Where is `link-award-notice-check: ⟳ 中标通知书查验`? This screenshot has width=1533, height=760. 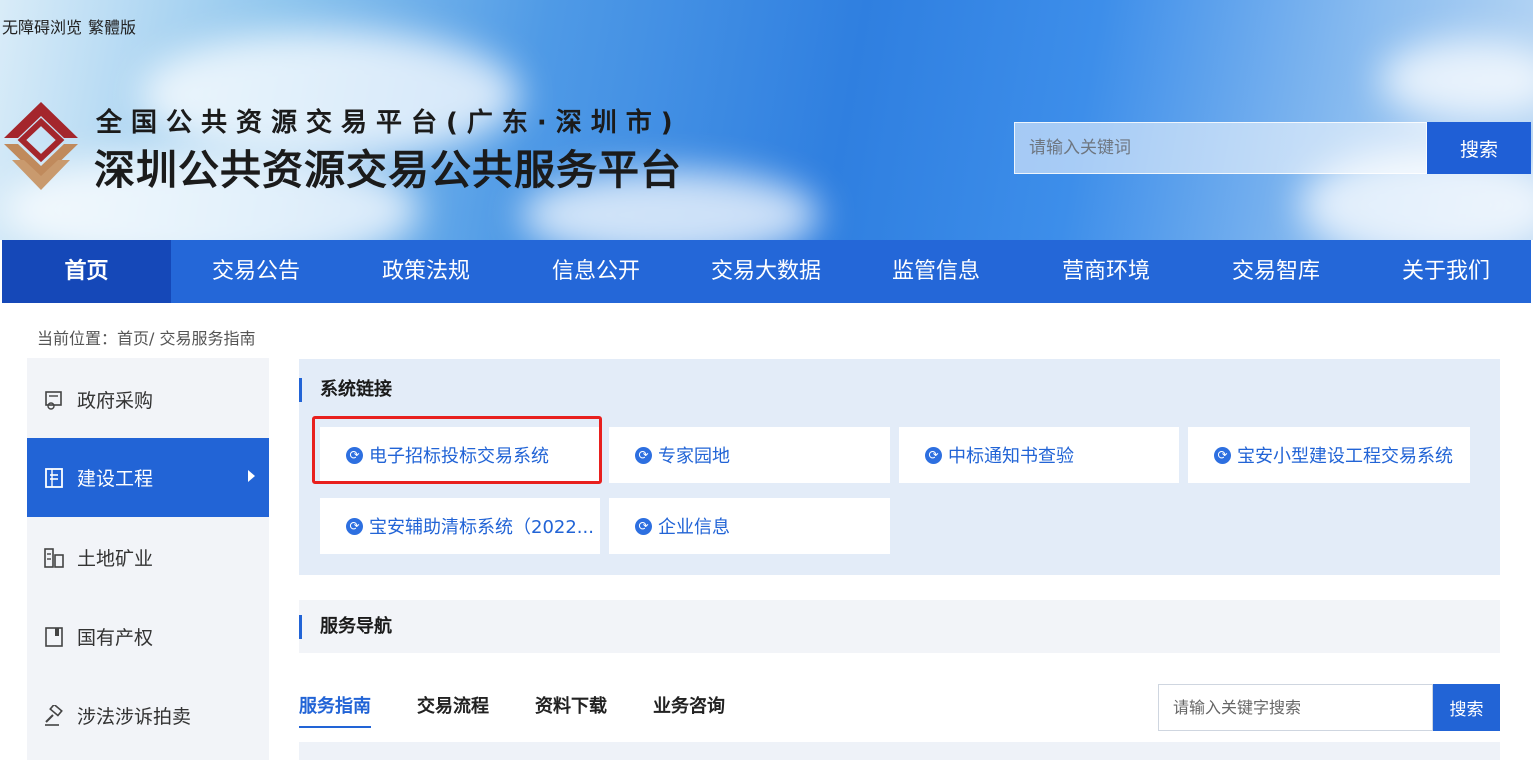 link-award-notice-check: ⟳ 中标通知书查验 is located at coordinates (1039, 455).